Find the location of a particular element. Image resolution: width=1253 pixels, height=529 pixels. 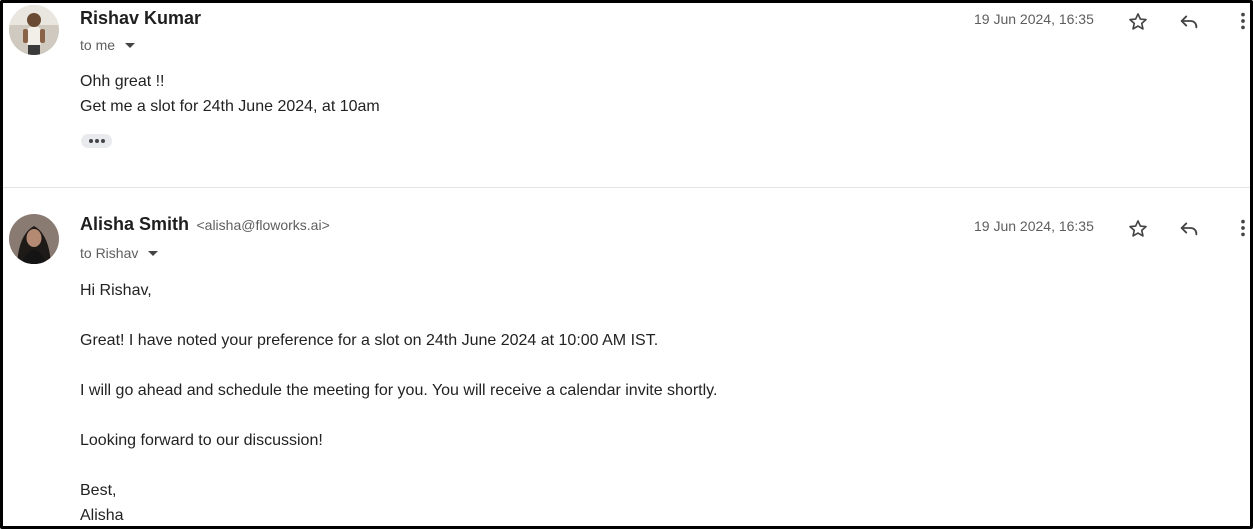

sender-line: Alisha Smith <alisha@floworks.ai> is located at coordinates (205, 224).